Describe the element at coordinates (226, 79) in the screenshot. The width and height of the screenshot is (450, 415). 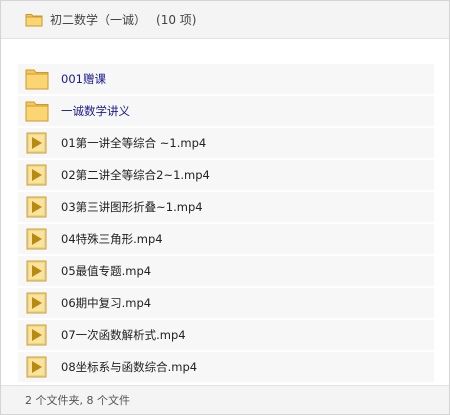
I see `folder-row: 001赠课` at that location.